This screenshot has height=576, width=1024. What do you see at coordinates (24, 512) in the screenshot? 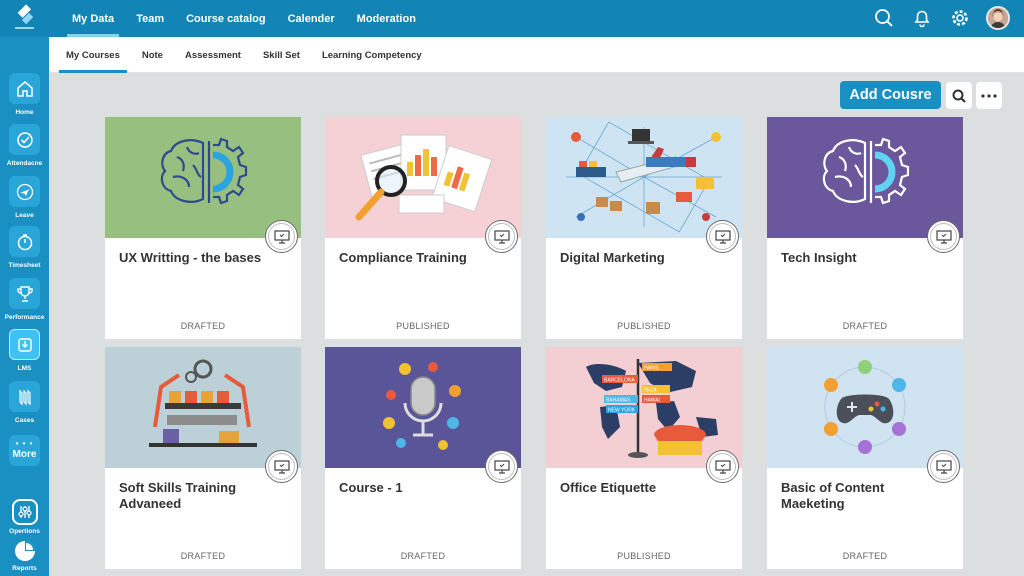
I see `sliders-icon` at bounding box center [24, 512].